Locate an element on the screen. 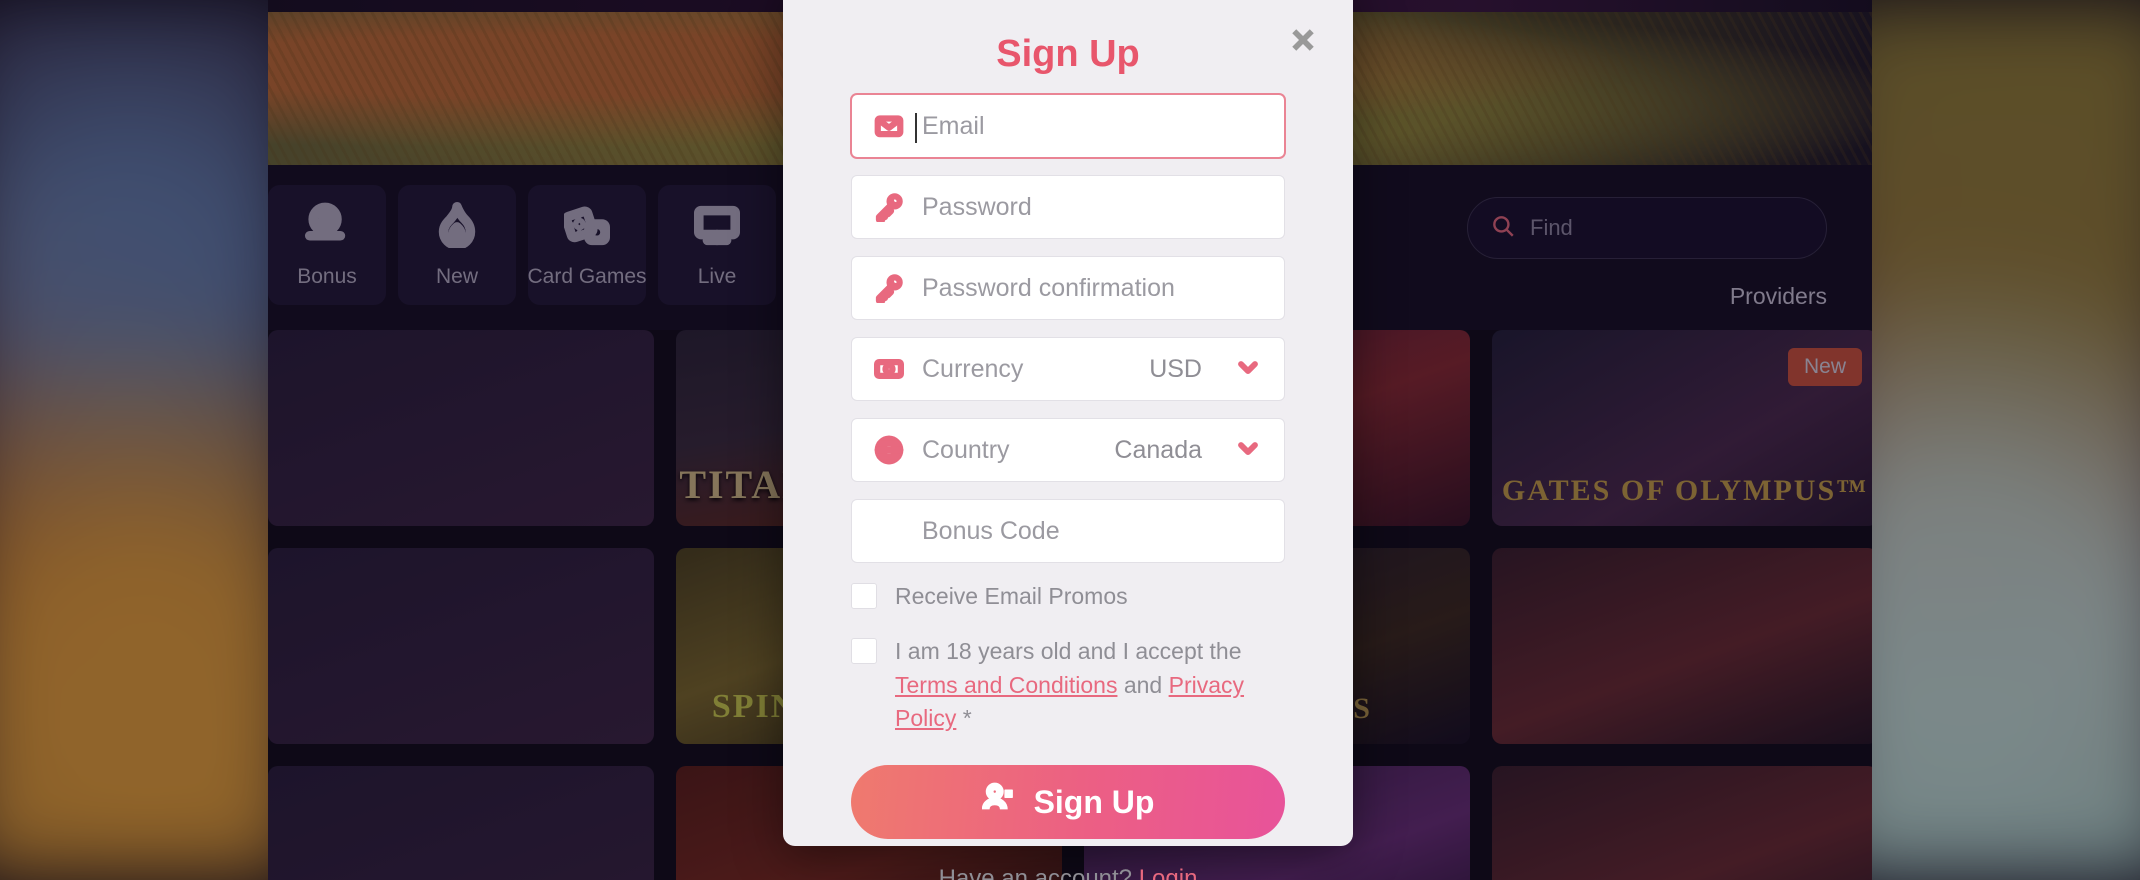 This screenshot has height=880, width=2140. flame-icon is located at coordinates (457, 227).